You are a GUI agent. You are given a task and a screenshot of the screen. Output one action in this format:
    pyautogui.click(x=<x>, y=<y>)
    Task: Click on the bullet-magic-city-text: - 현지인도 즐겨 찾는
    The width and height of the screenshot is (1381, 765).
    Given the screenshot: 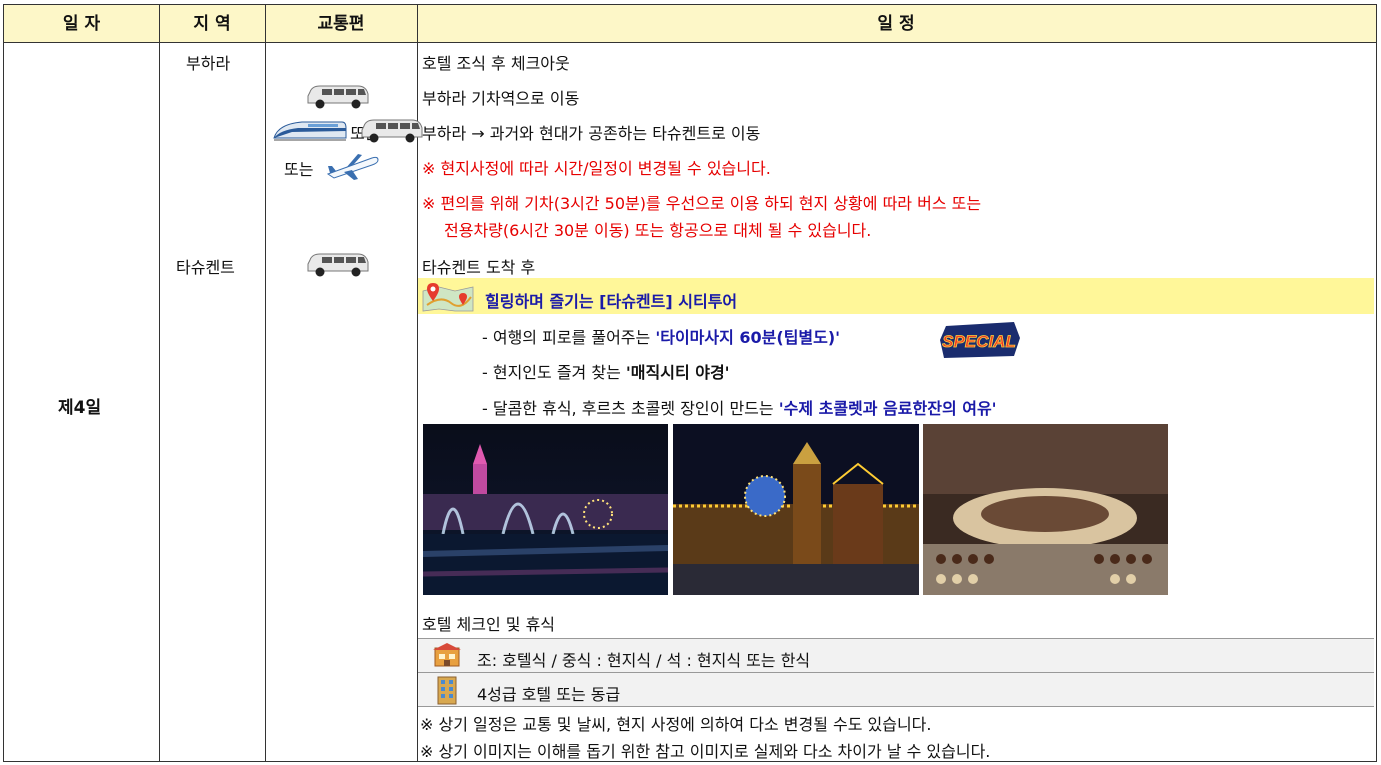 What is the action you would take?
    pyautogui.click(x=554, y=372)
    